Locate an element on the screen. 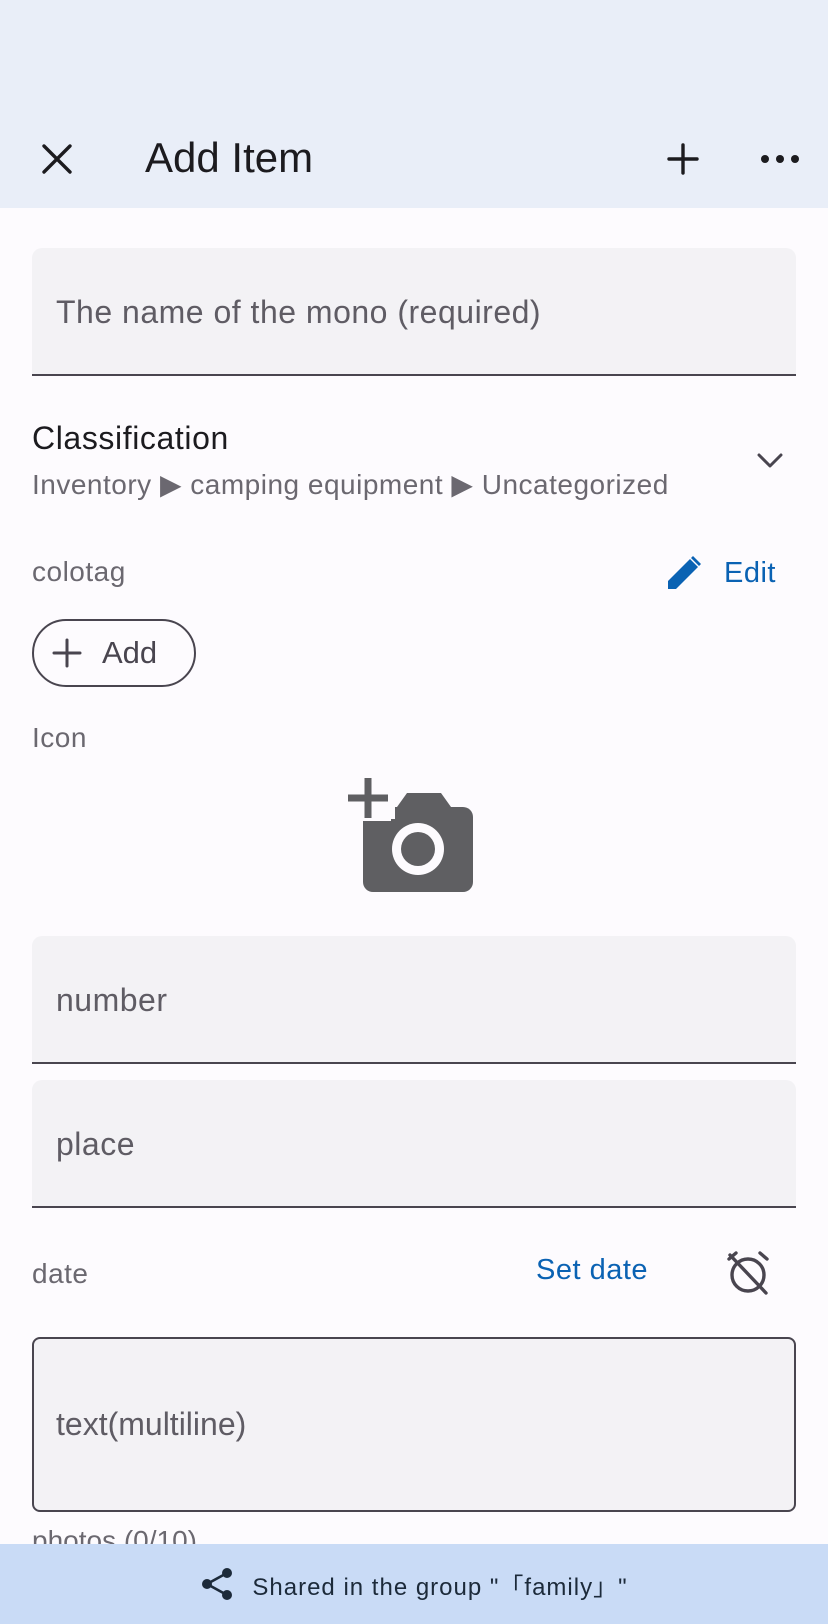 The width and height of the screenshot is (828, 1624). more-options-button is located at coordinates (780, 159).